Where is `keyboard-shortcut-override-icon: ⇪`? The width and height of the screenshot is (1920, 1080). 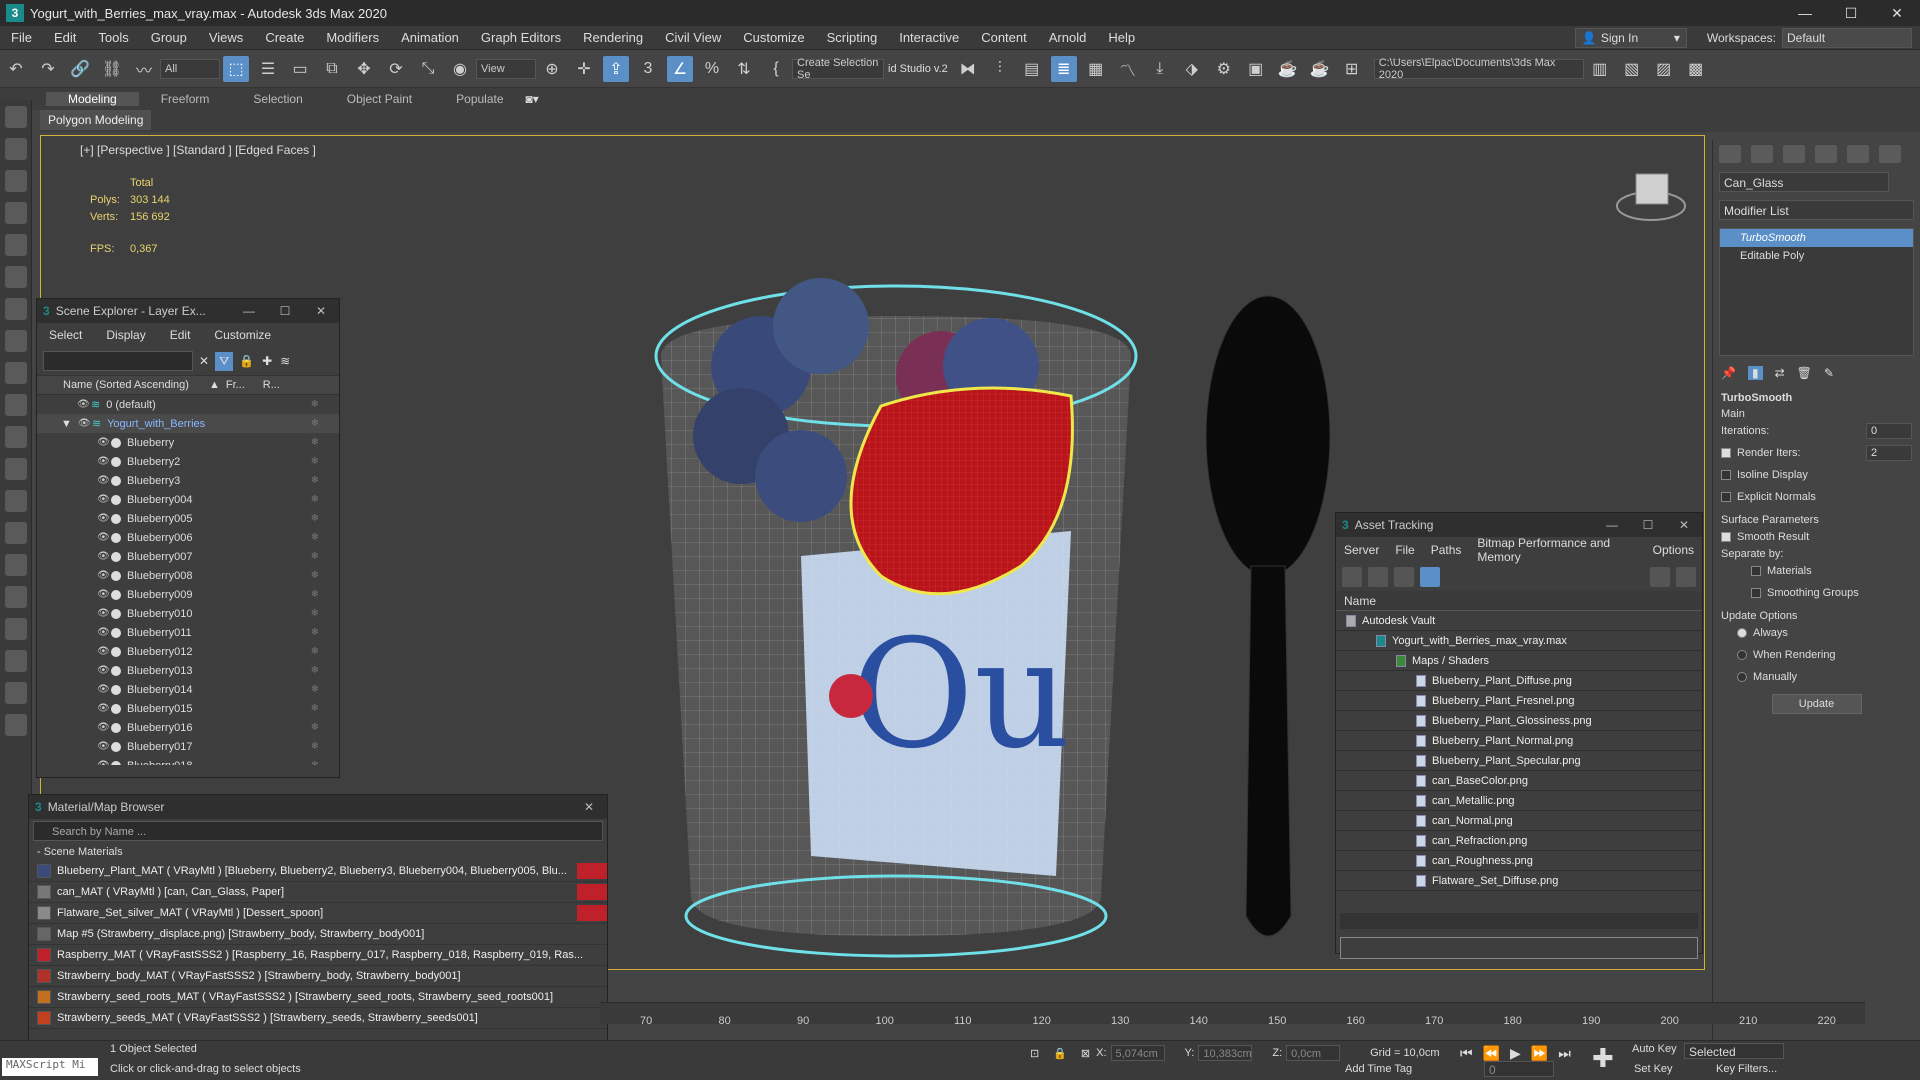
keyboard-shortcut-override-icon: ⇪ is located at coordinates (616, 68).